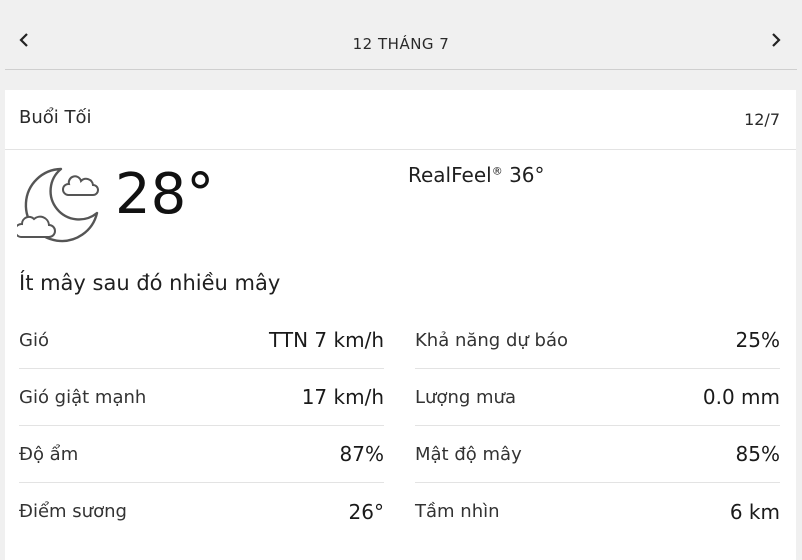 The width and height of the screenshot is (802, 560). Describe the element at coordinates (401, 69) in the screenshot. I see `nav-divider` at that location.